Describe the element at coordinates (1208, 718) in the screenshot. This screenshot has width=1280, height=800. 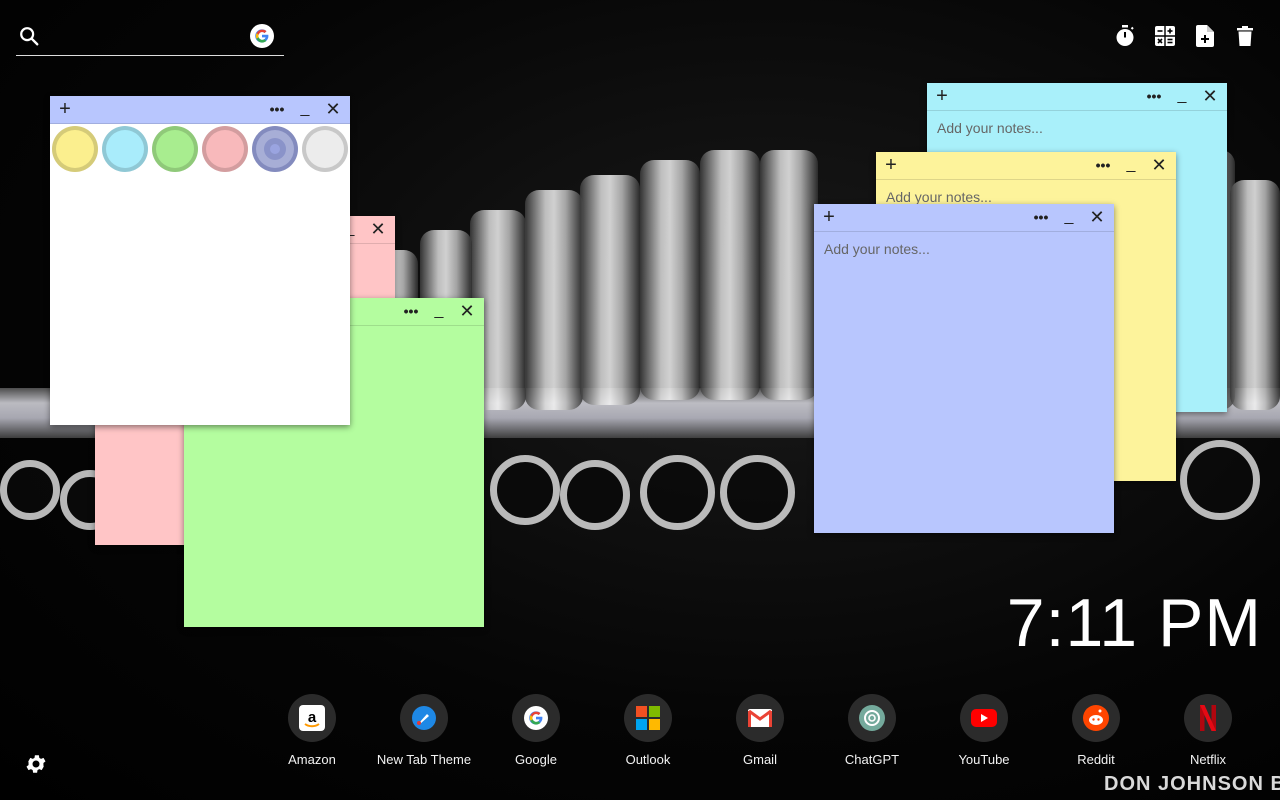
I see `netflix-icon` at that location.